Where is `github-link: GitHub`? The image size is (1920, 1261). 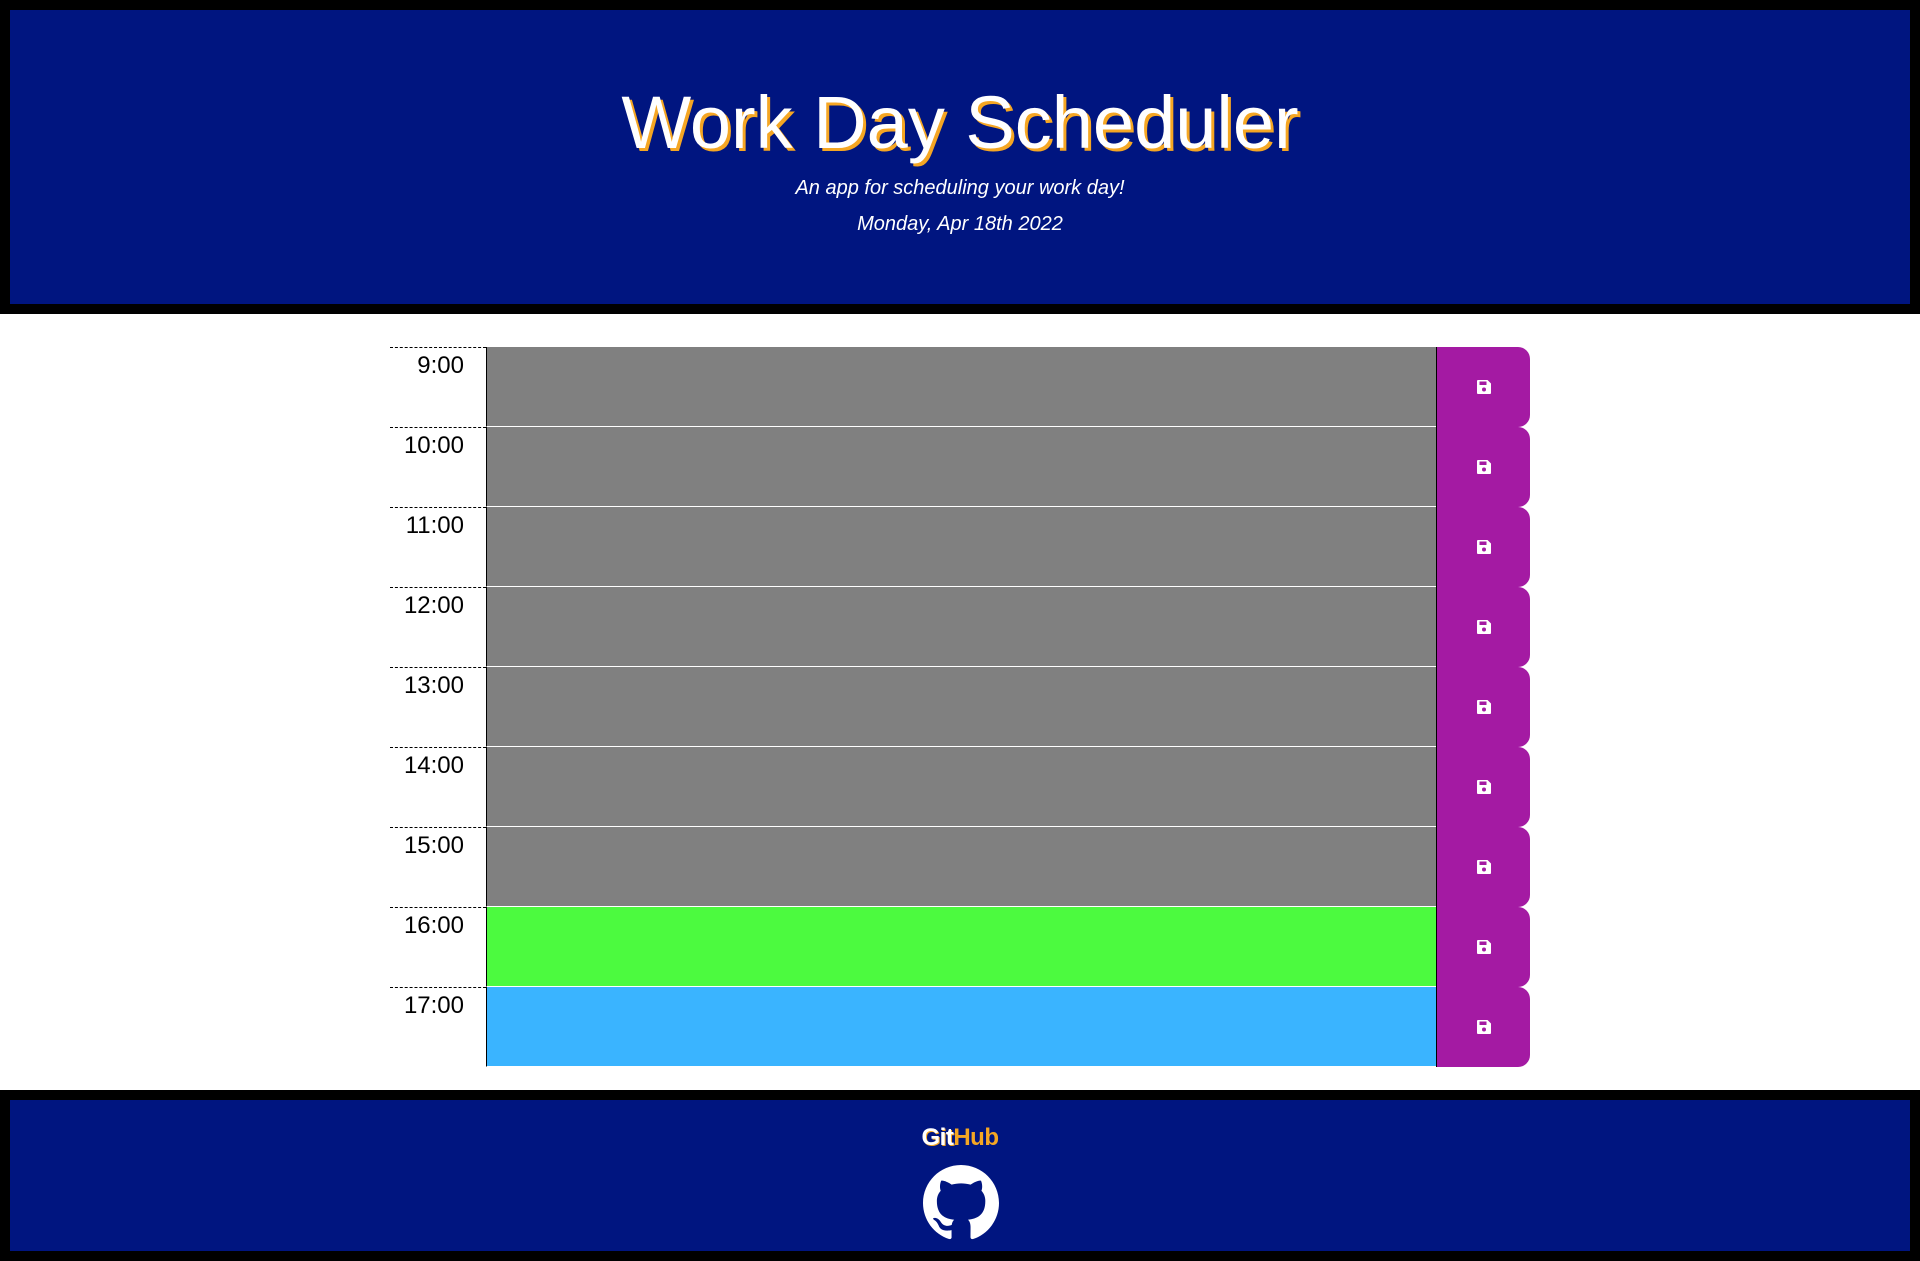 github-link: GitHub is located at coordinates (960, 1138).